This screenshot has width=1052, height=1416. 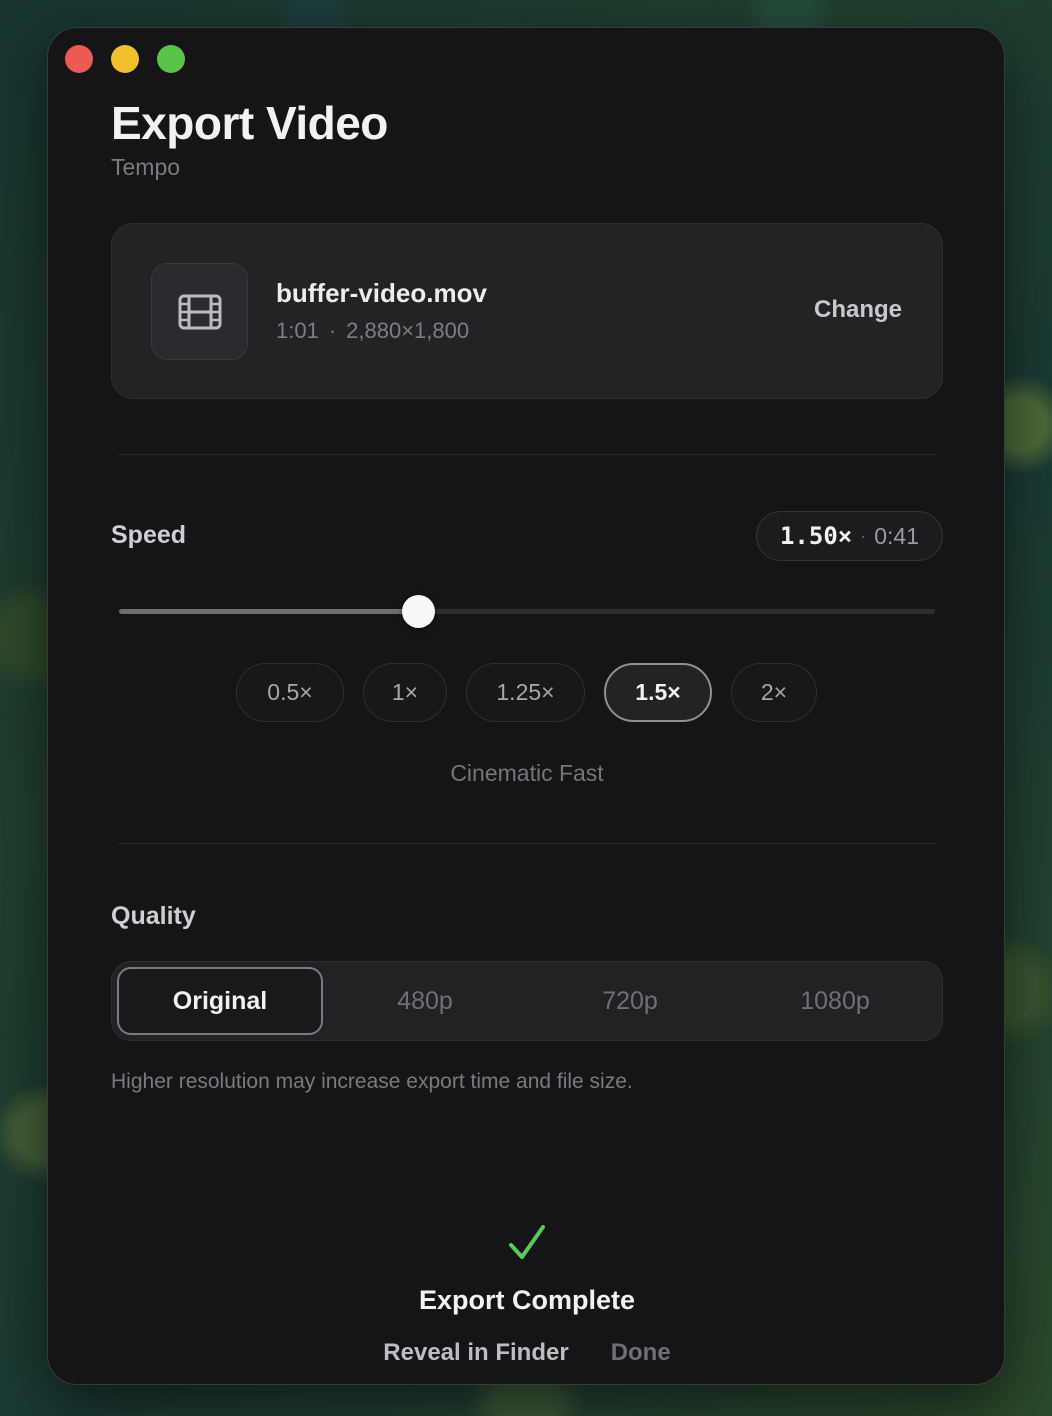 I want to click on speed-preset-button: 1.25×, so click(x=525, y=692).